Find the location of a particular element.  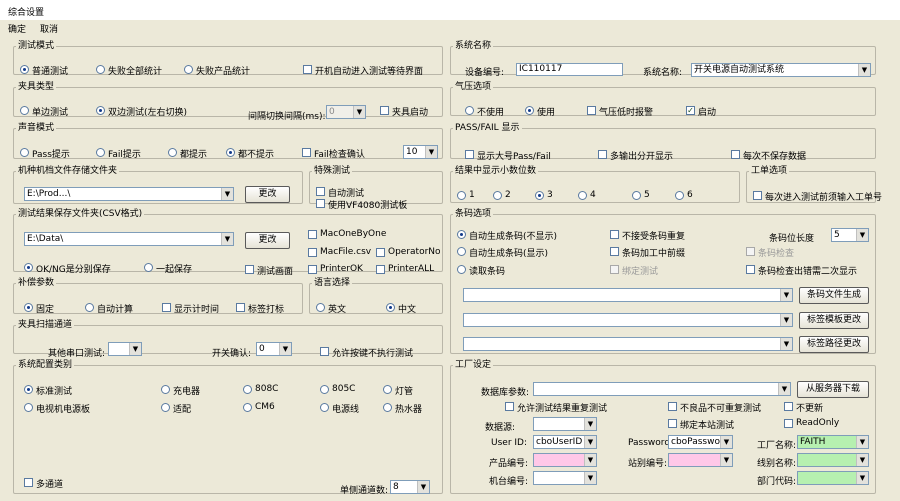

radio-pressure-used is located at coordinates (529, 110).